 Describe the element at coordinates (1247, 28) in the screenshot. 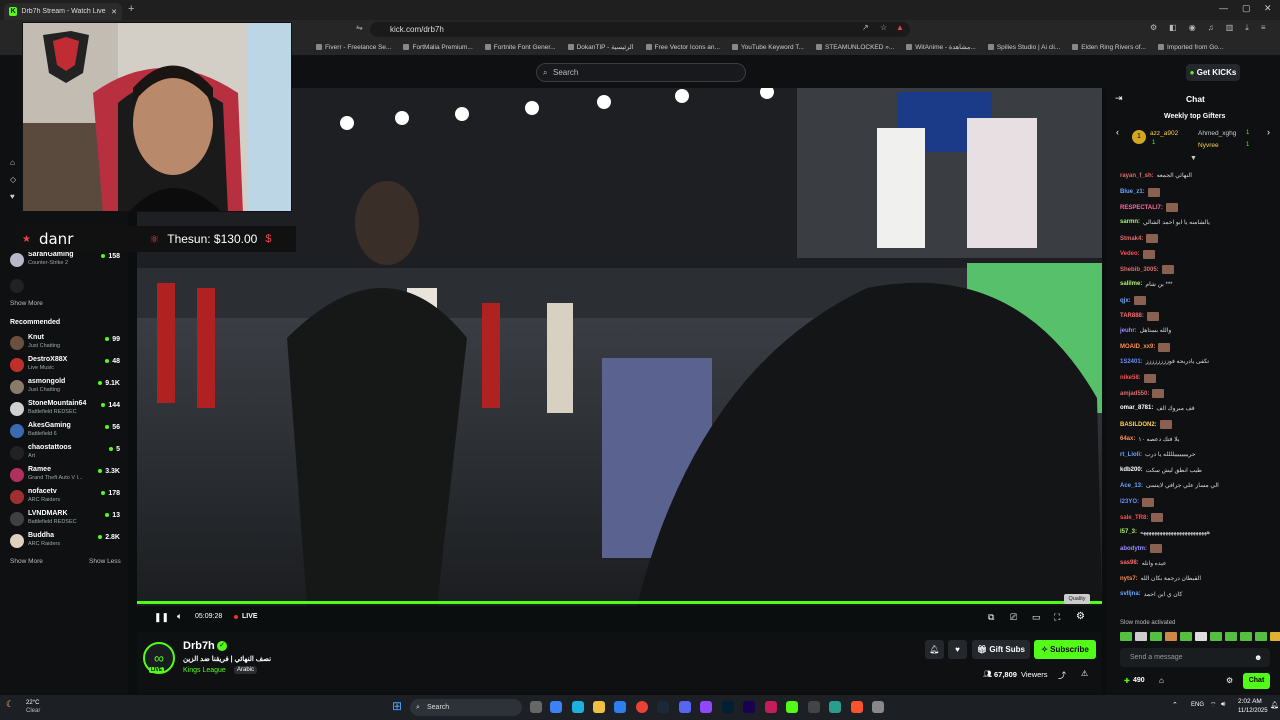

I see `download-icon: ⤓` at that location.